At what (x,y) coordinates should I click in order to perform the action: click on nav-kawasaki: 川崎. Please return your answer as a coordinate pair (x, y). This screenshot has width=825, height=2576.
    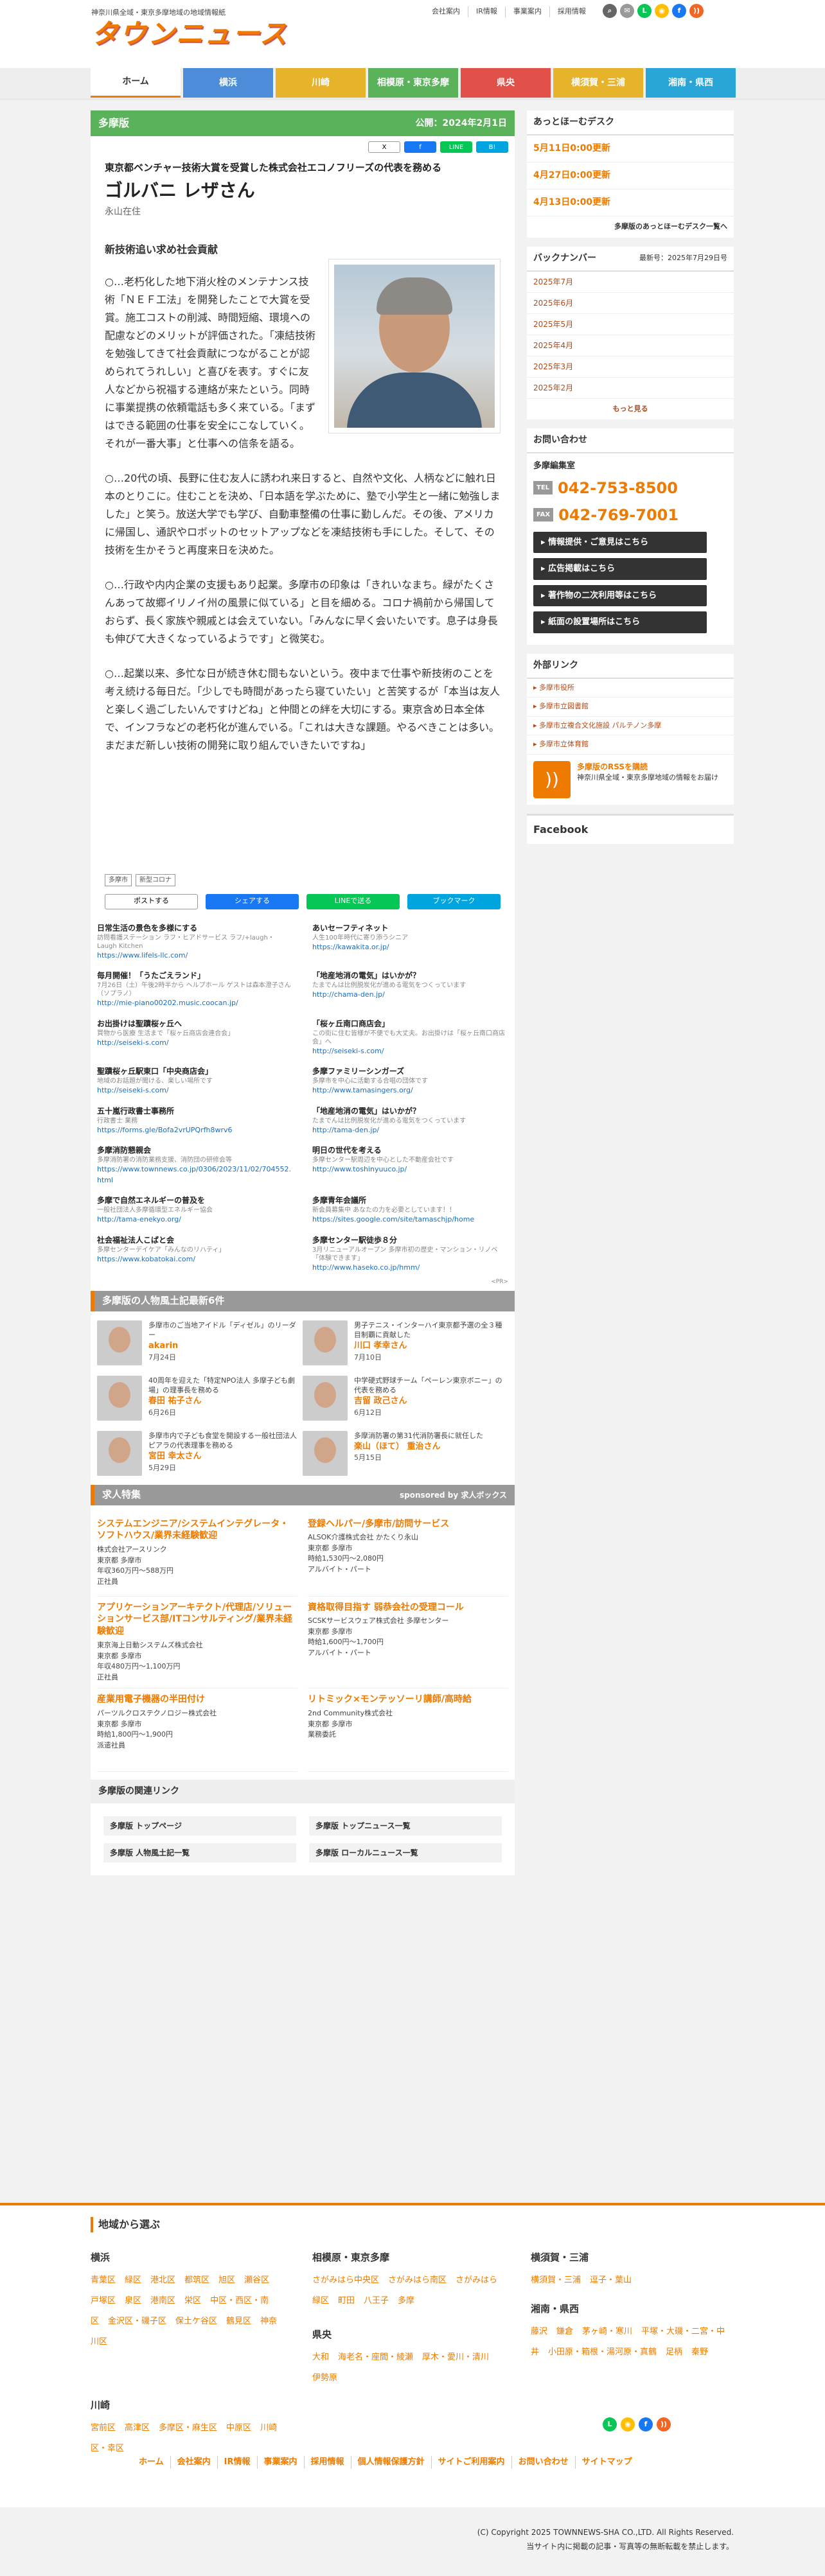
    Looking at the image, I should click on (321, 83).